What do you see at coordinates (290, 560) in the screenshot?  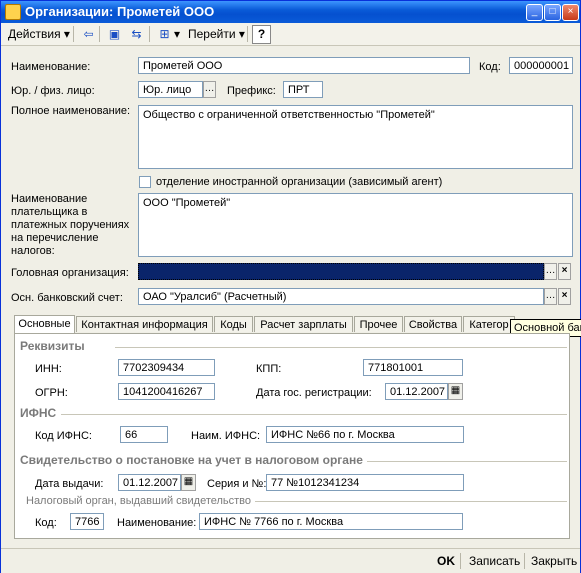 I see `bottom-bar: OK Записать Закрыть` at bounding box center [290, 560].